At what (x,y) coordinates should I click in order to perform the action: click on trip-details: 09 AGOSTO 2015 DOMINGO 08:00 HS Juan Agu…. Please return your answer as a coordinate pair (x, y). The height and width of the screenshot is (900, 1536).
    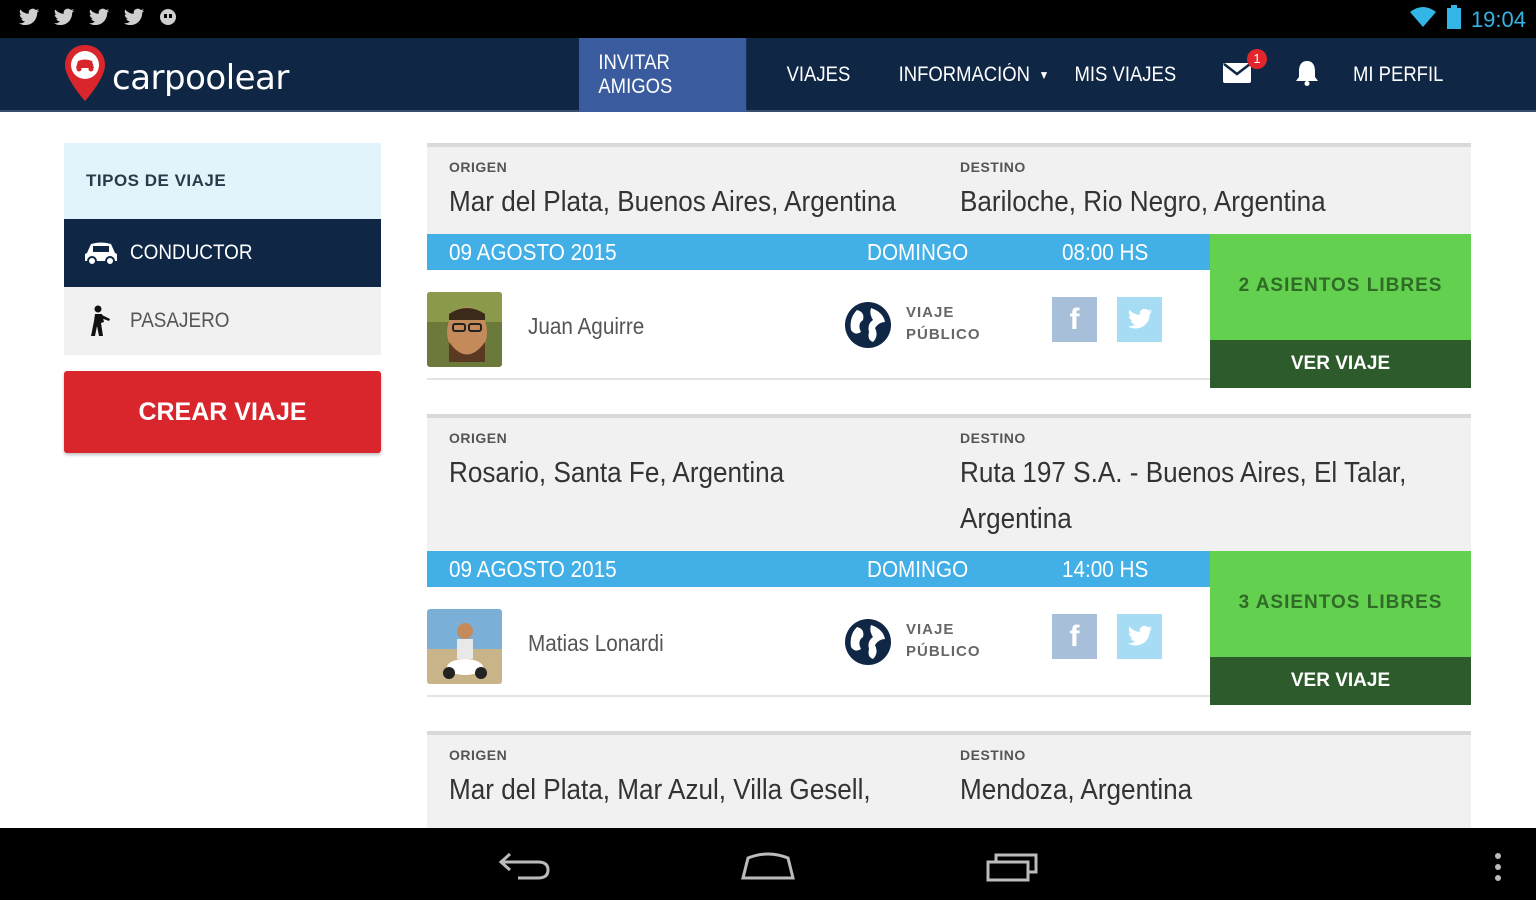
    Looking at the image, I should click on (949, 311).